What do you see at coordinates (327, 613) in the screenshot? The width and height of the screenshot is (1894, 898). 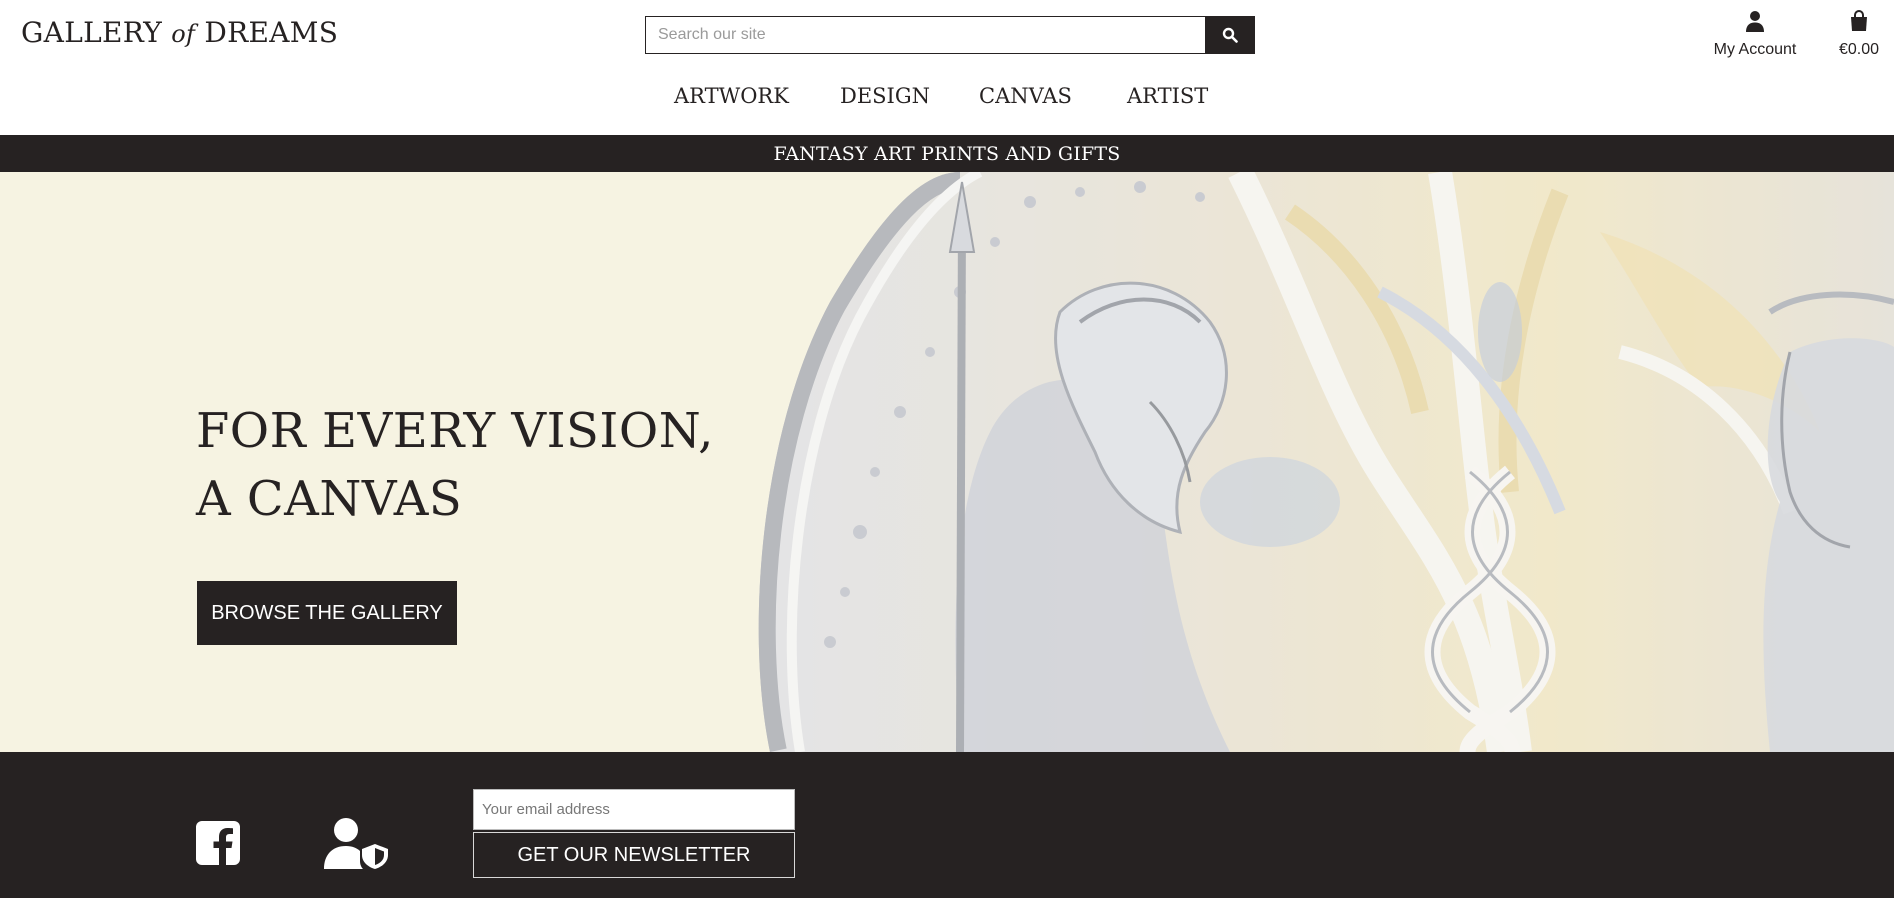 I see `browse-gallery-button: BROWSE THE GALLERY` at bounding box center [327, 613].